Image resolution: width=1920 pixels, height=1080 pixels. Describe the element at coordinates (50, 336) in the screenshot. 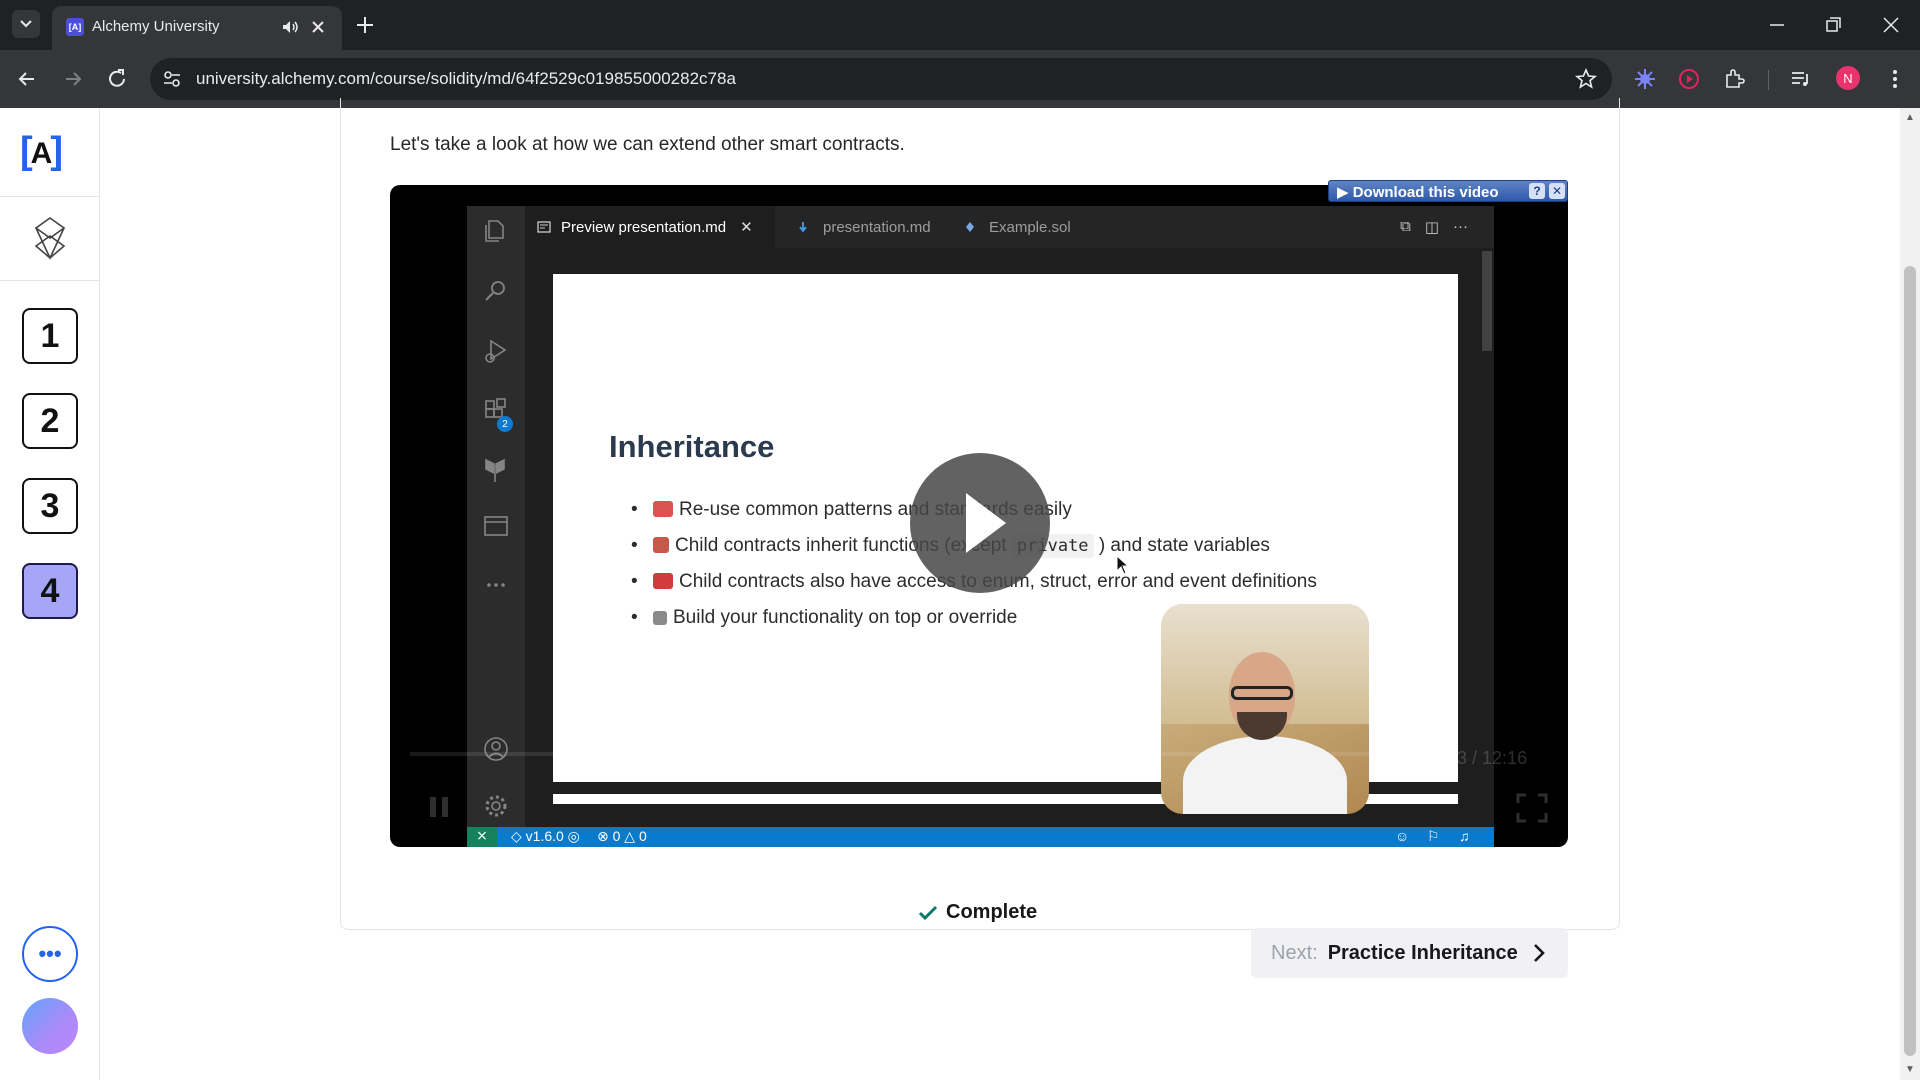

I see `module-1-button: 1` at that location.